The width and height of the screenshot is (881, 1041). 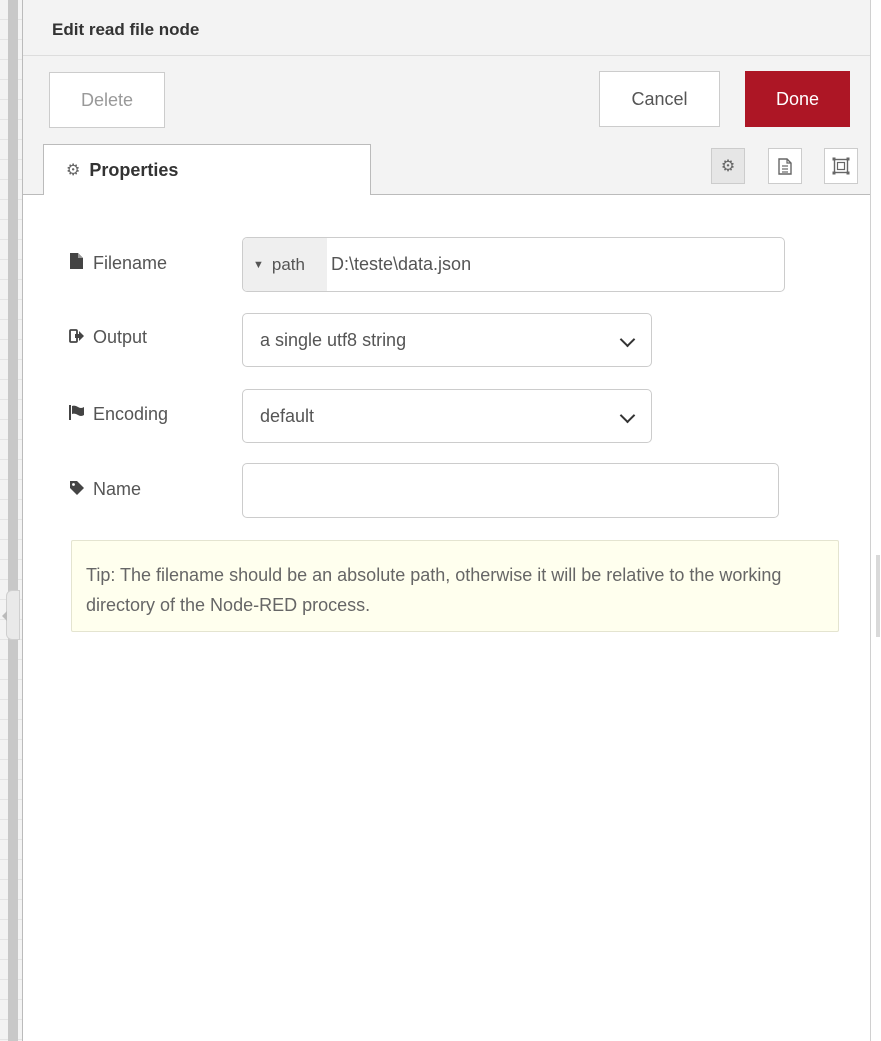 What do you see at coordinates (513, 264) in the screenshot?
I see `filename-typed-input: ▼ path D:\teste\data.json` at bounding box center [513, 264].